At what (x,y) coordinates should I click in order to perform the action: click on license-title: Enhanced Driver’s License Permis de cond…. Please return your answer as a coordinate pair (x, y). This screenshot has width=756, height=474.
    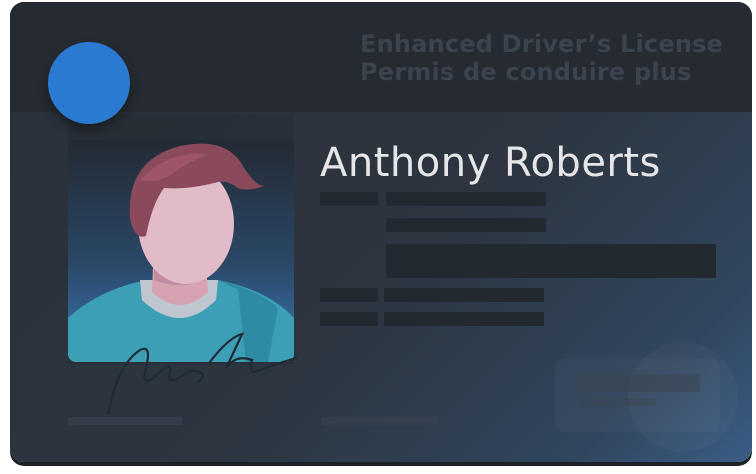
    Looking at the image, I should click on (541, 58).